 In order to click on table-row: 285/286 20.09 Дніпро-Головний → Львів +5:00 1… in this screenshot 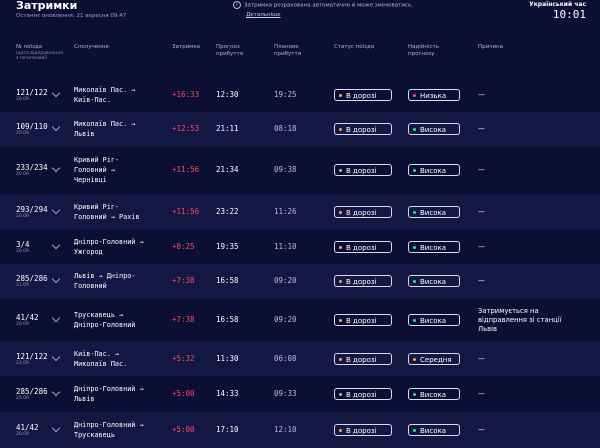, I will do `click(300, 394)`.